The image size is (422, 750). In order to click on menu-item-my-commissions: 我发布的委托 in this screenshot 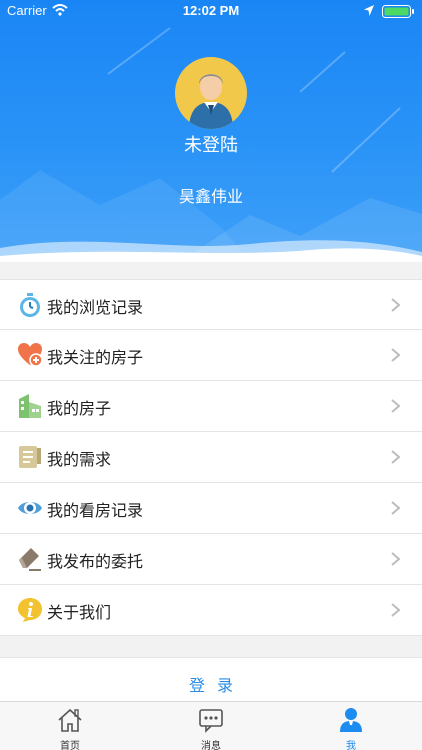, I will do `click(211, 559)`.